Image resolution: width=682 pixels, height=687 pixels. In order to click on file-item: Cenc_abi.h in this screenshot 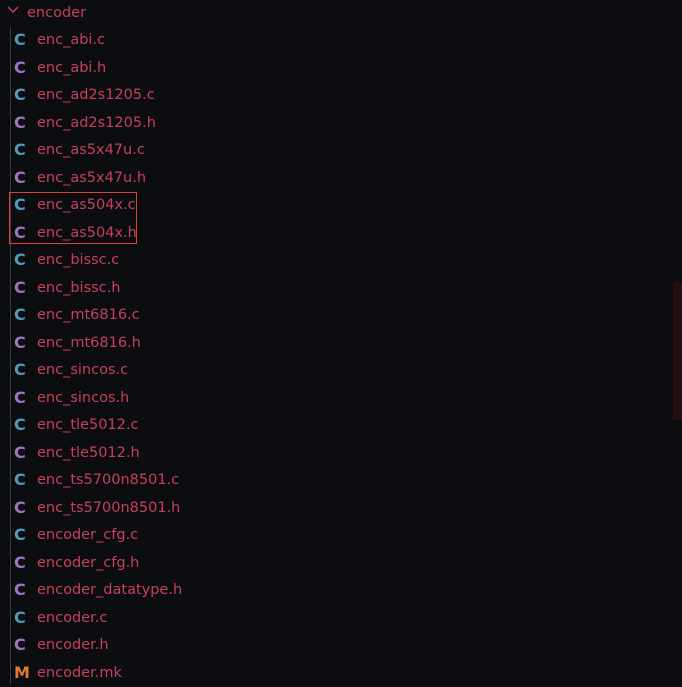, I will do `click(335, 68)`.